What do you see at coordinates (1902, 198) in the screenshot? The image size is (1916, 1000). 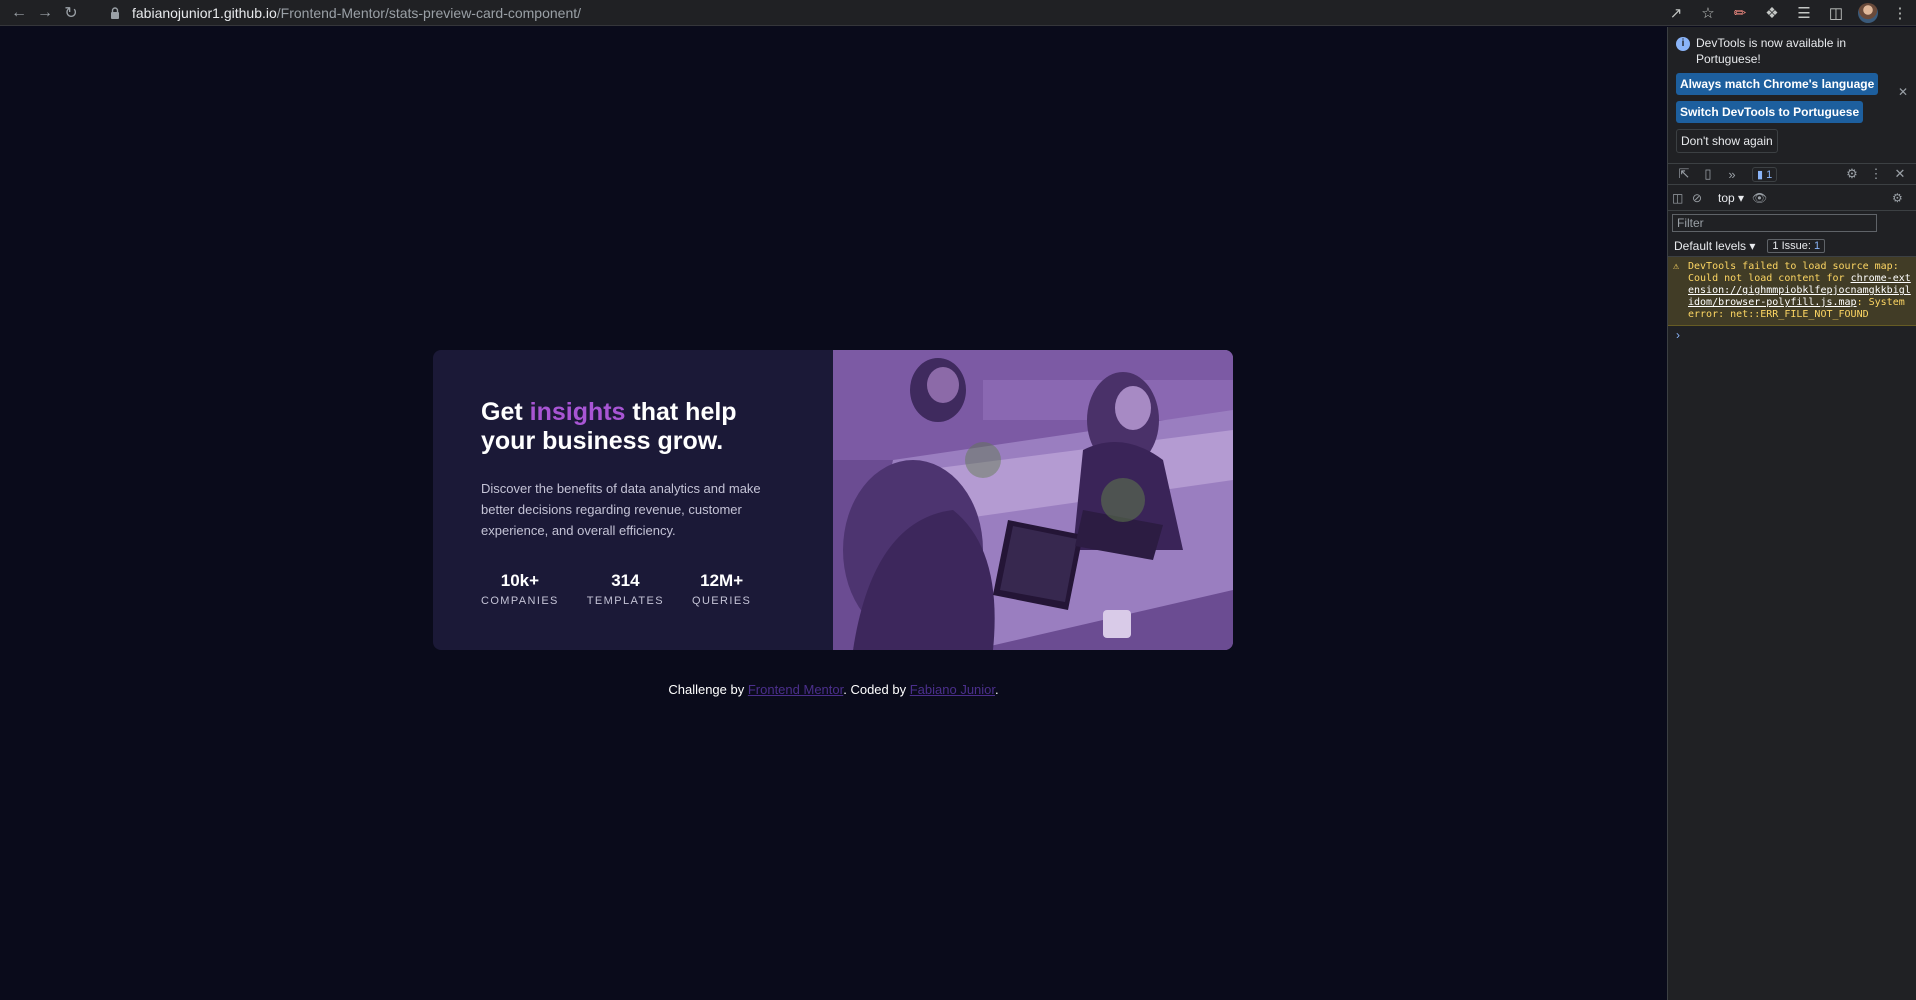 I see `console-settings-icon: ⚙` at bounding box center [1902, 198].